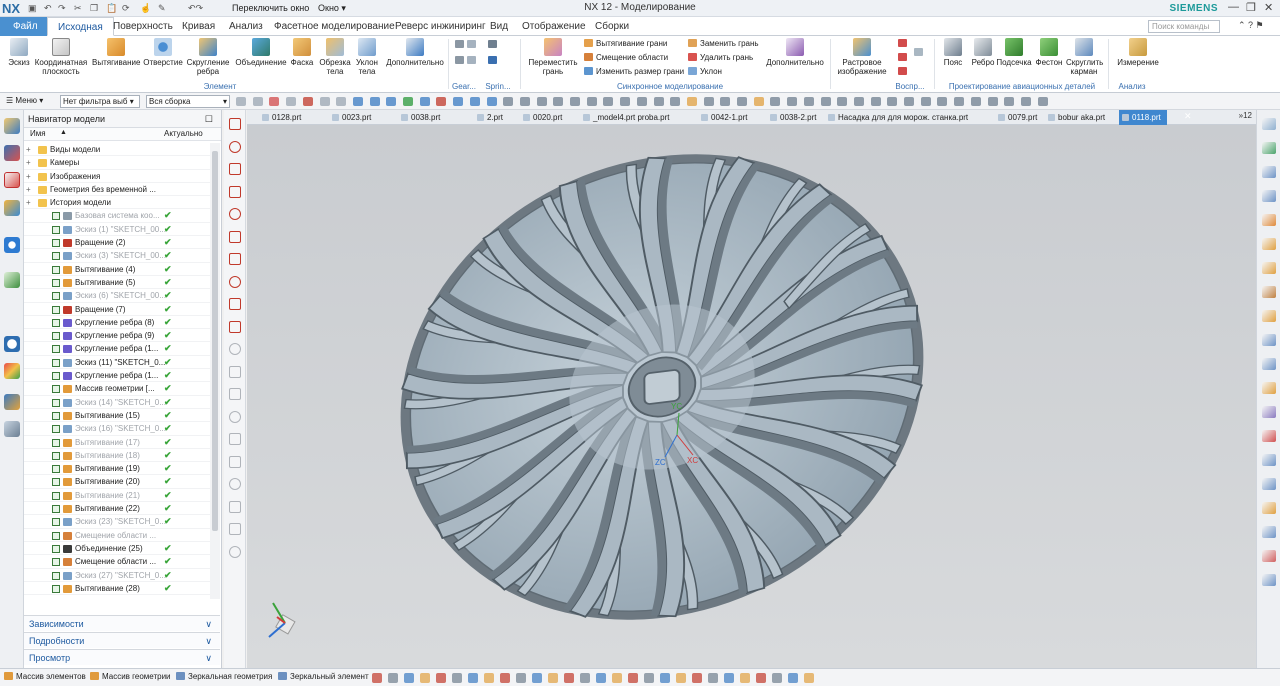  What do you see at coordinates (1075, 117) in the screenshot?
I see `doc-tab: bobur aka.prt` at bounding box center [1075, 117].